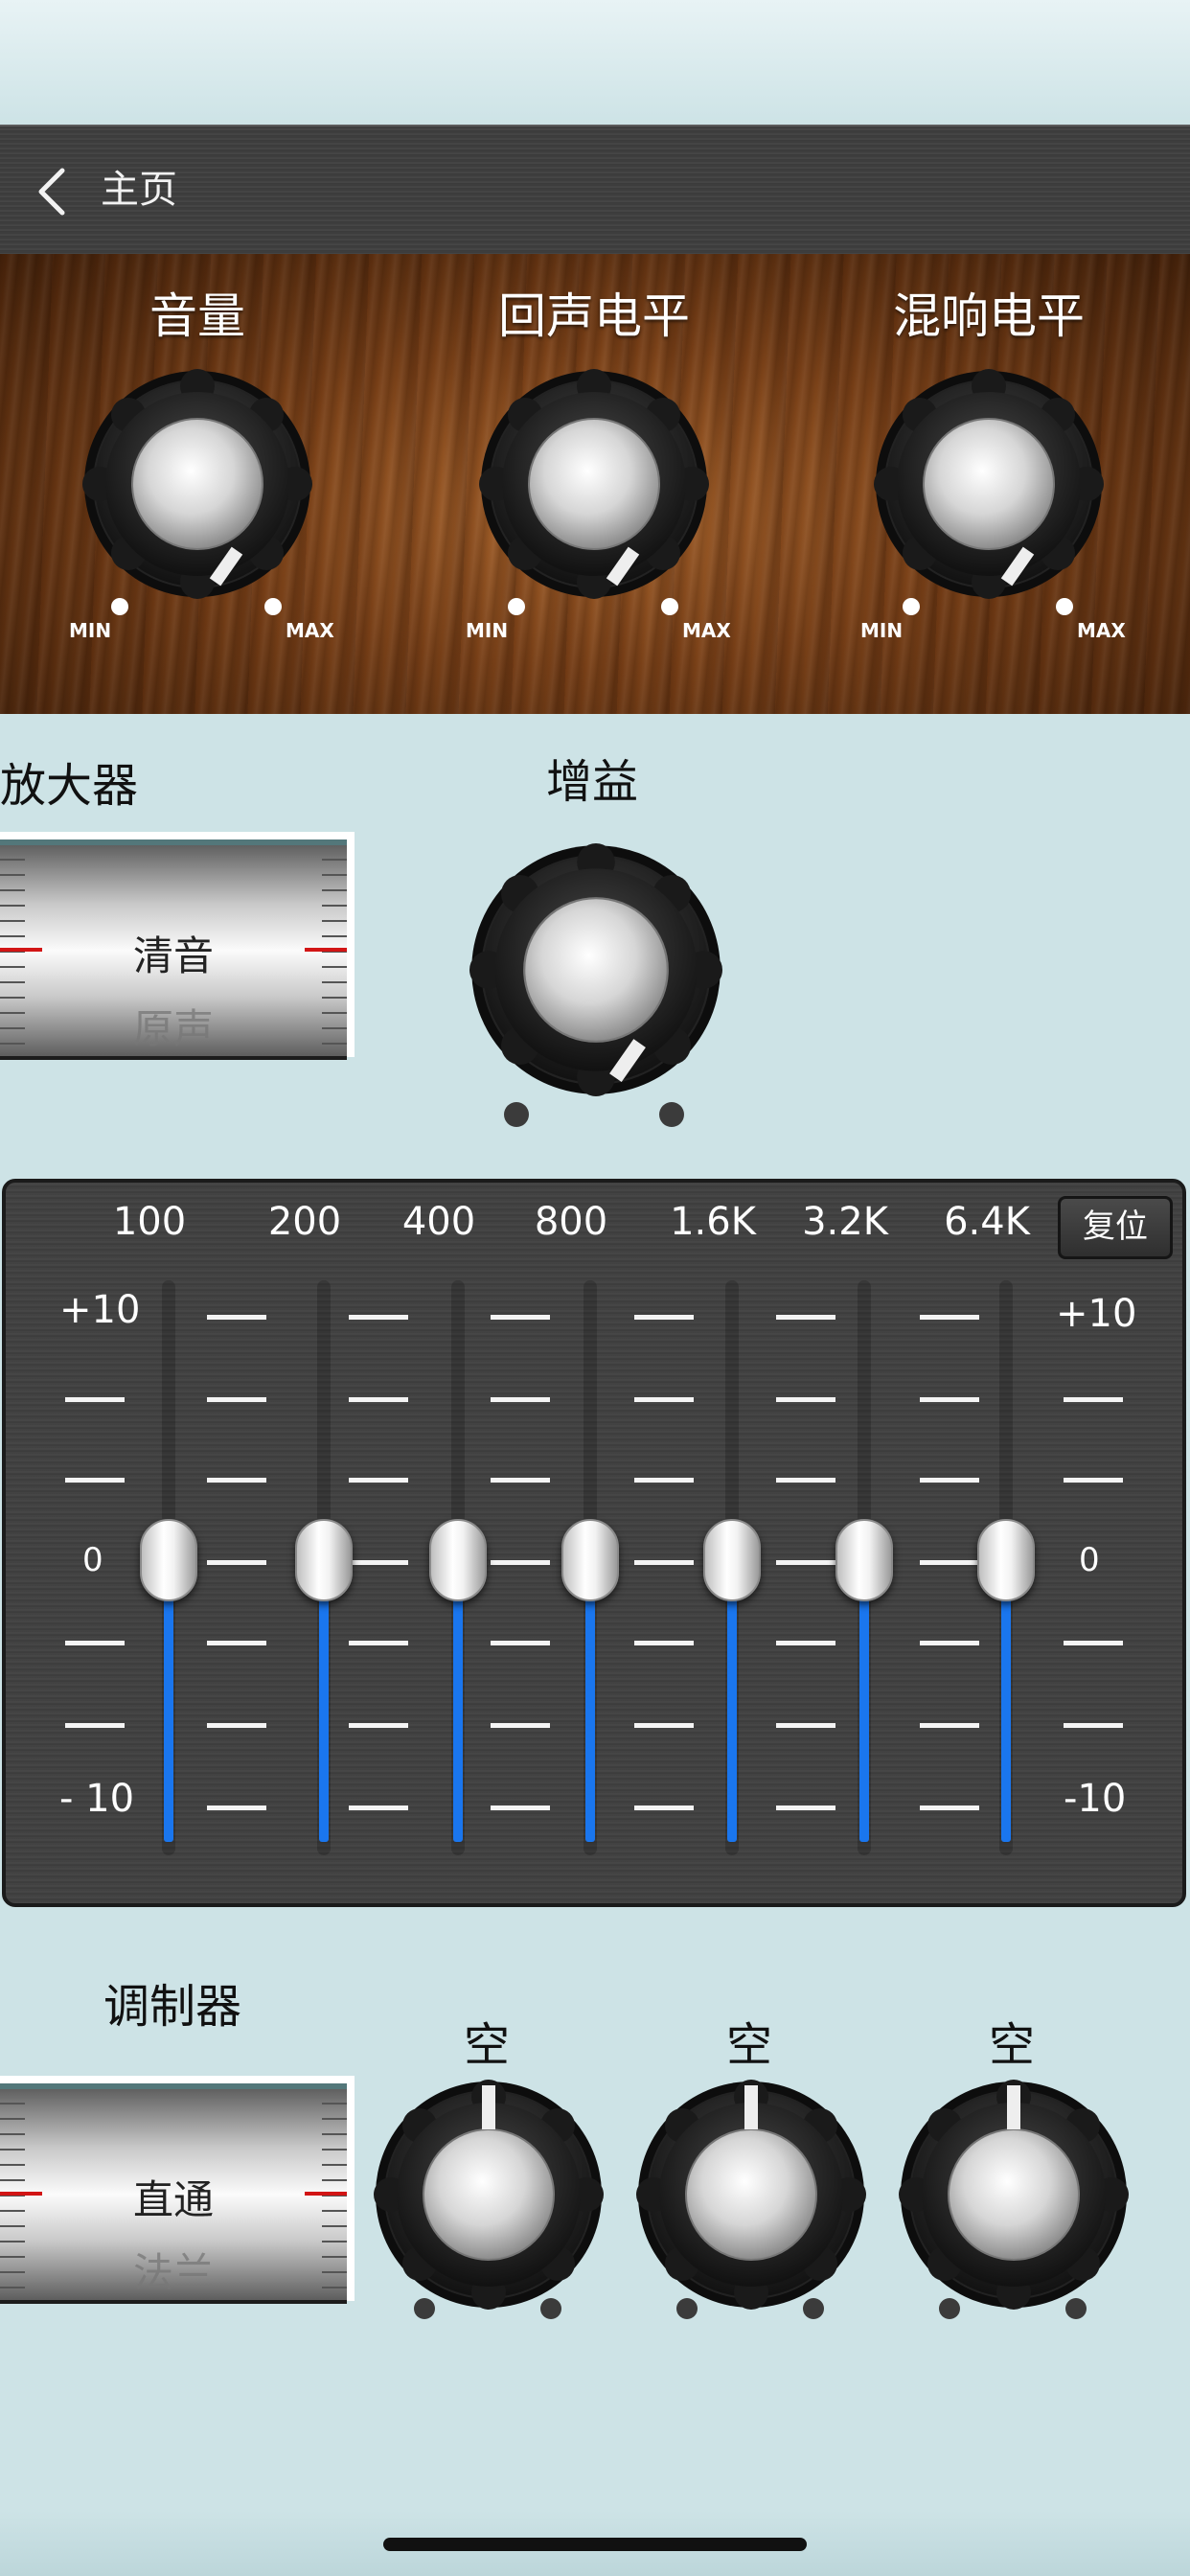 The width and height of the screenshot is (1190, 2576). Describe the element at coordinates (91, 630) in the screenshot. I see `volume-min-label: MIN` at that location.